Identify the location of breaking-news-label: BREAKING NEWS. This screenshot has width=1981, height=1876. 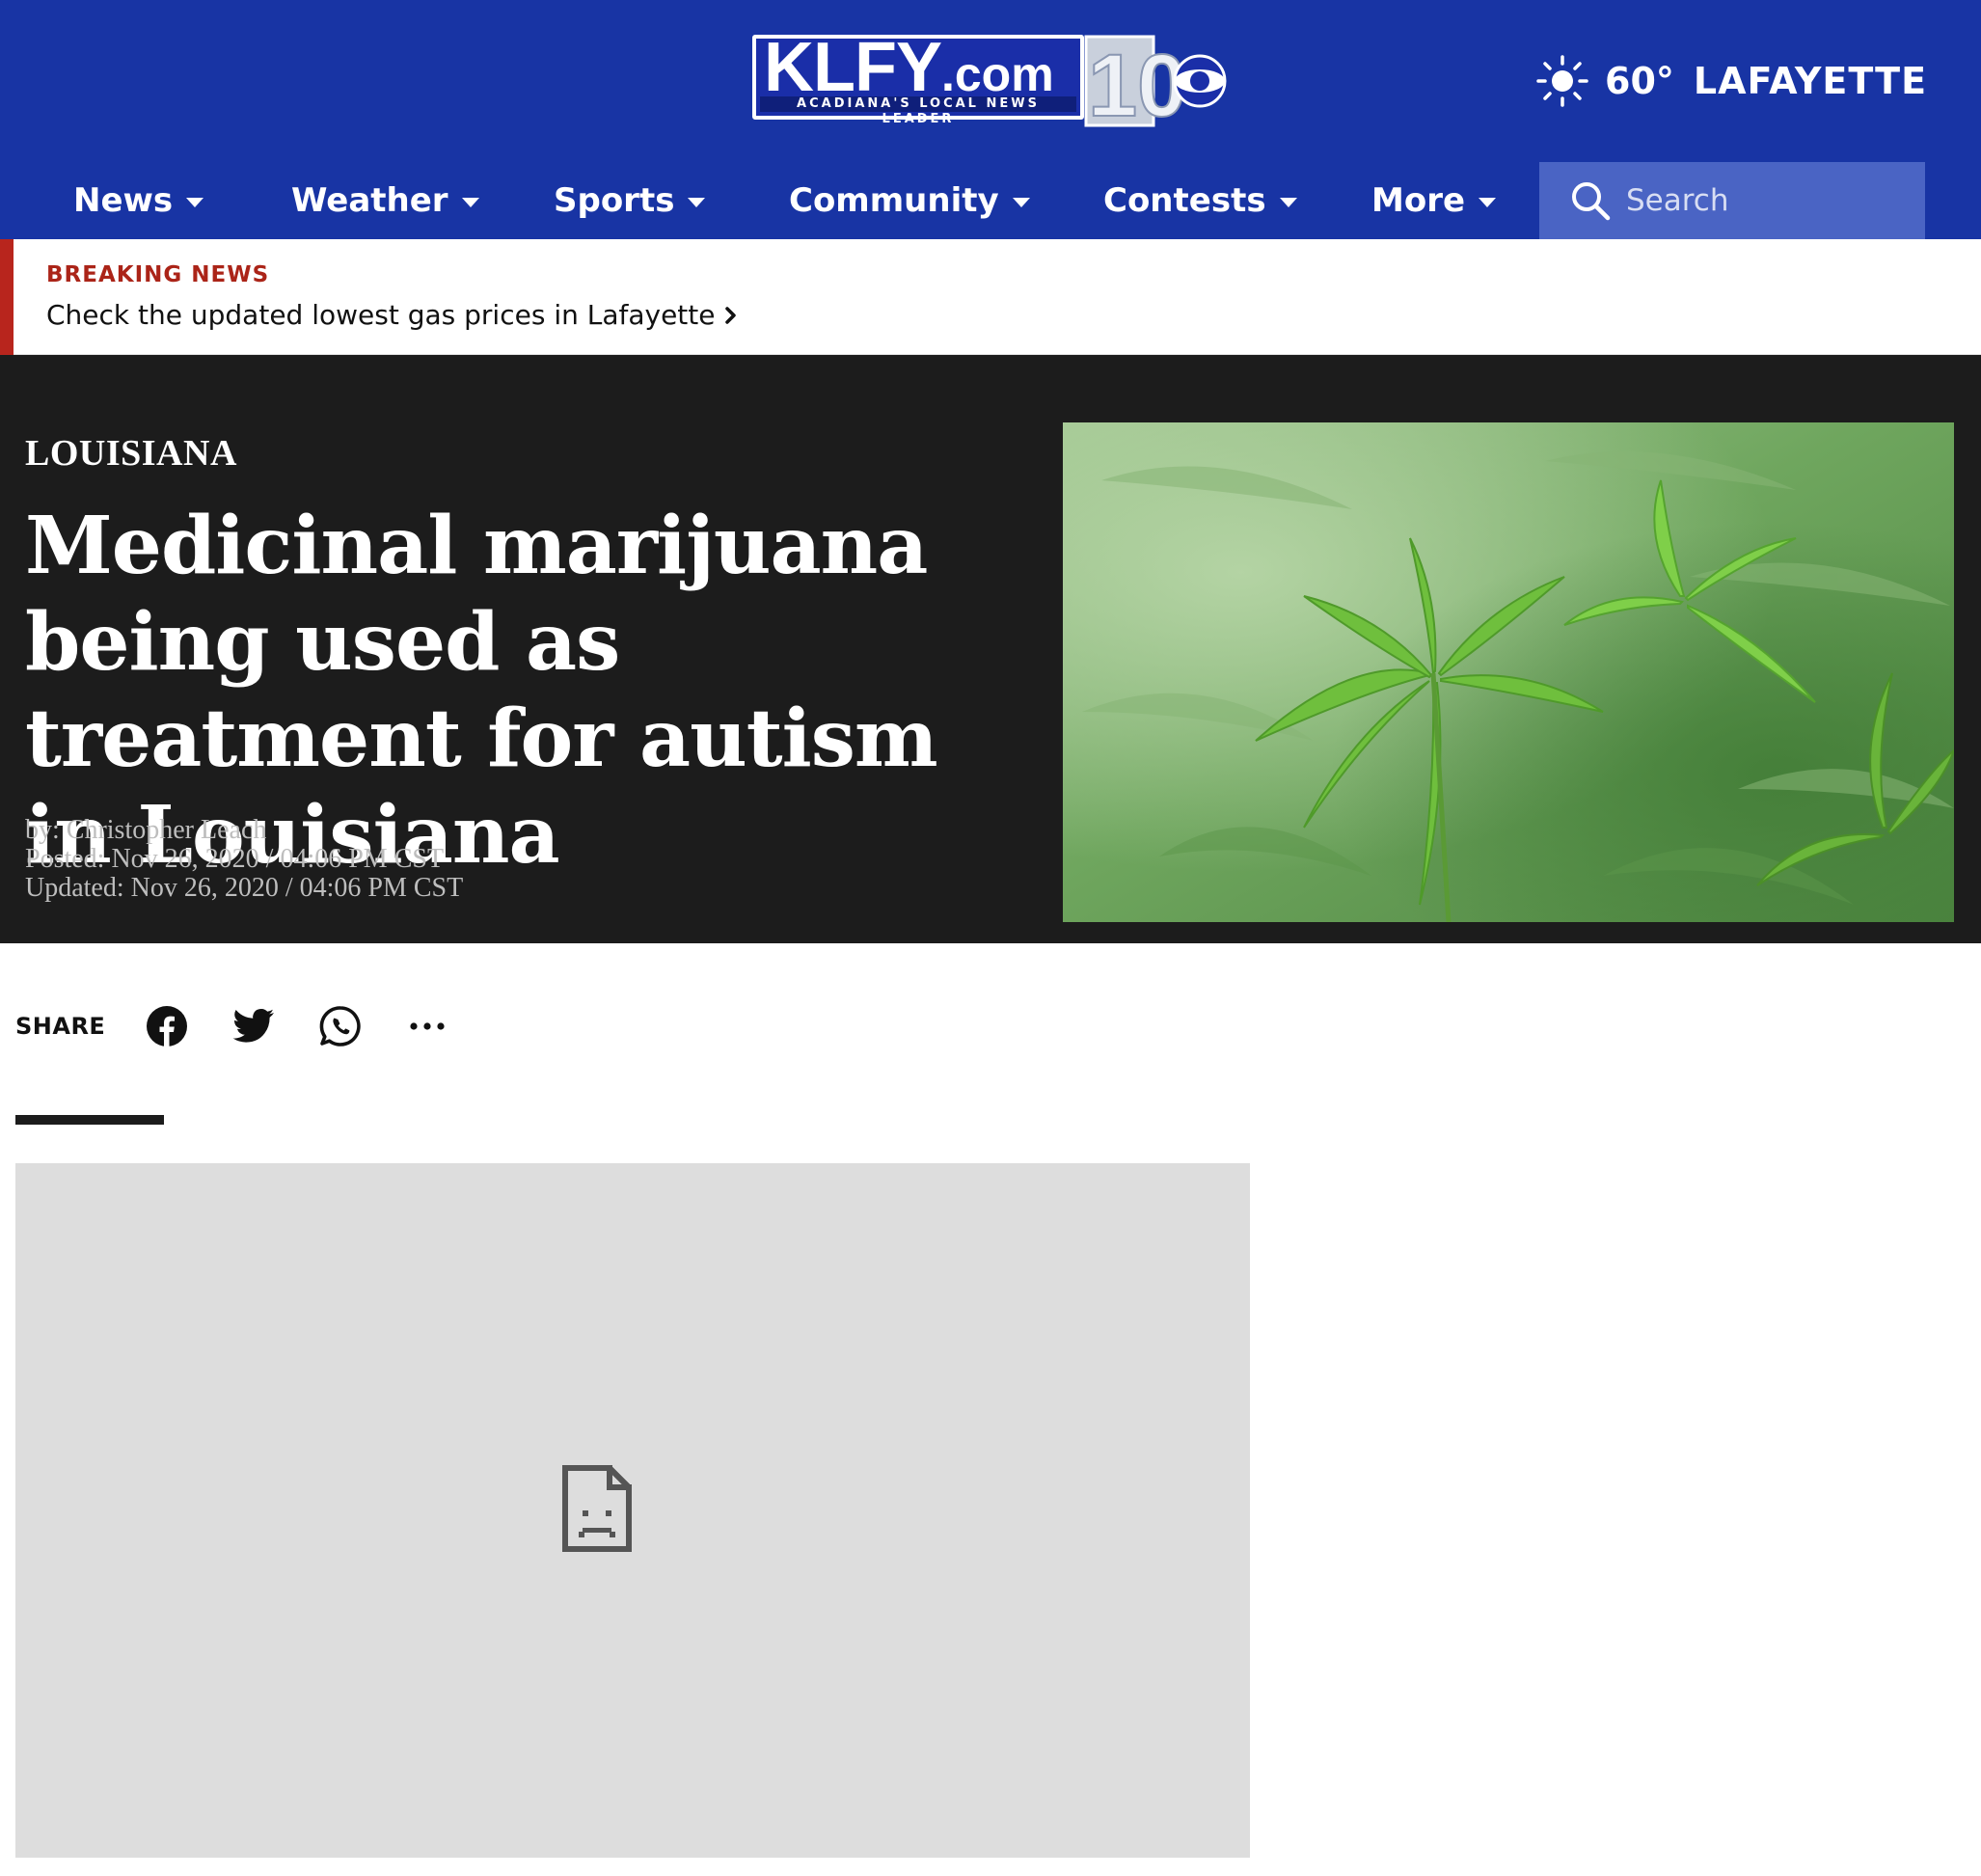
(158, 274).